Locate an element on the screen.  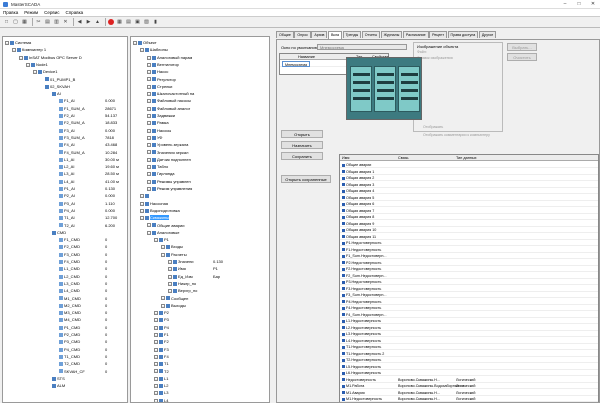
tree-row: - Имя is located at coordinates (177, 268).